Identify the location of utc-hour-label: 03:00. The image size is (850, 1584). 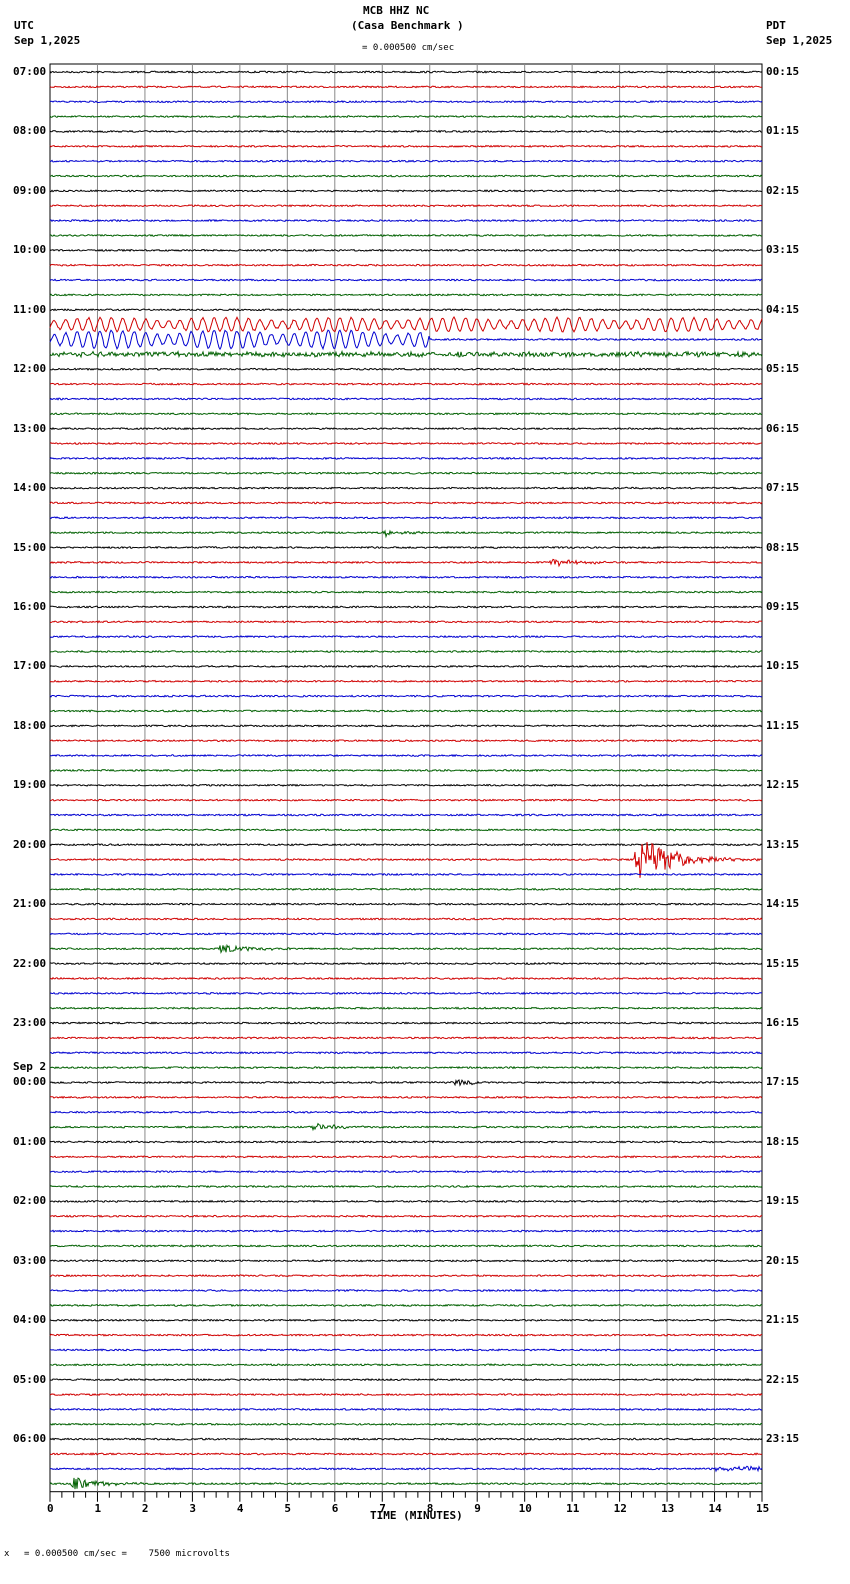
(30, 1260).